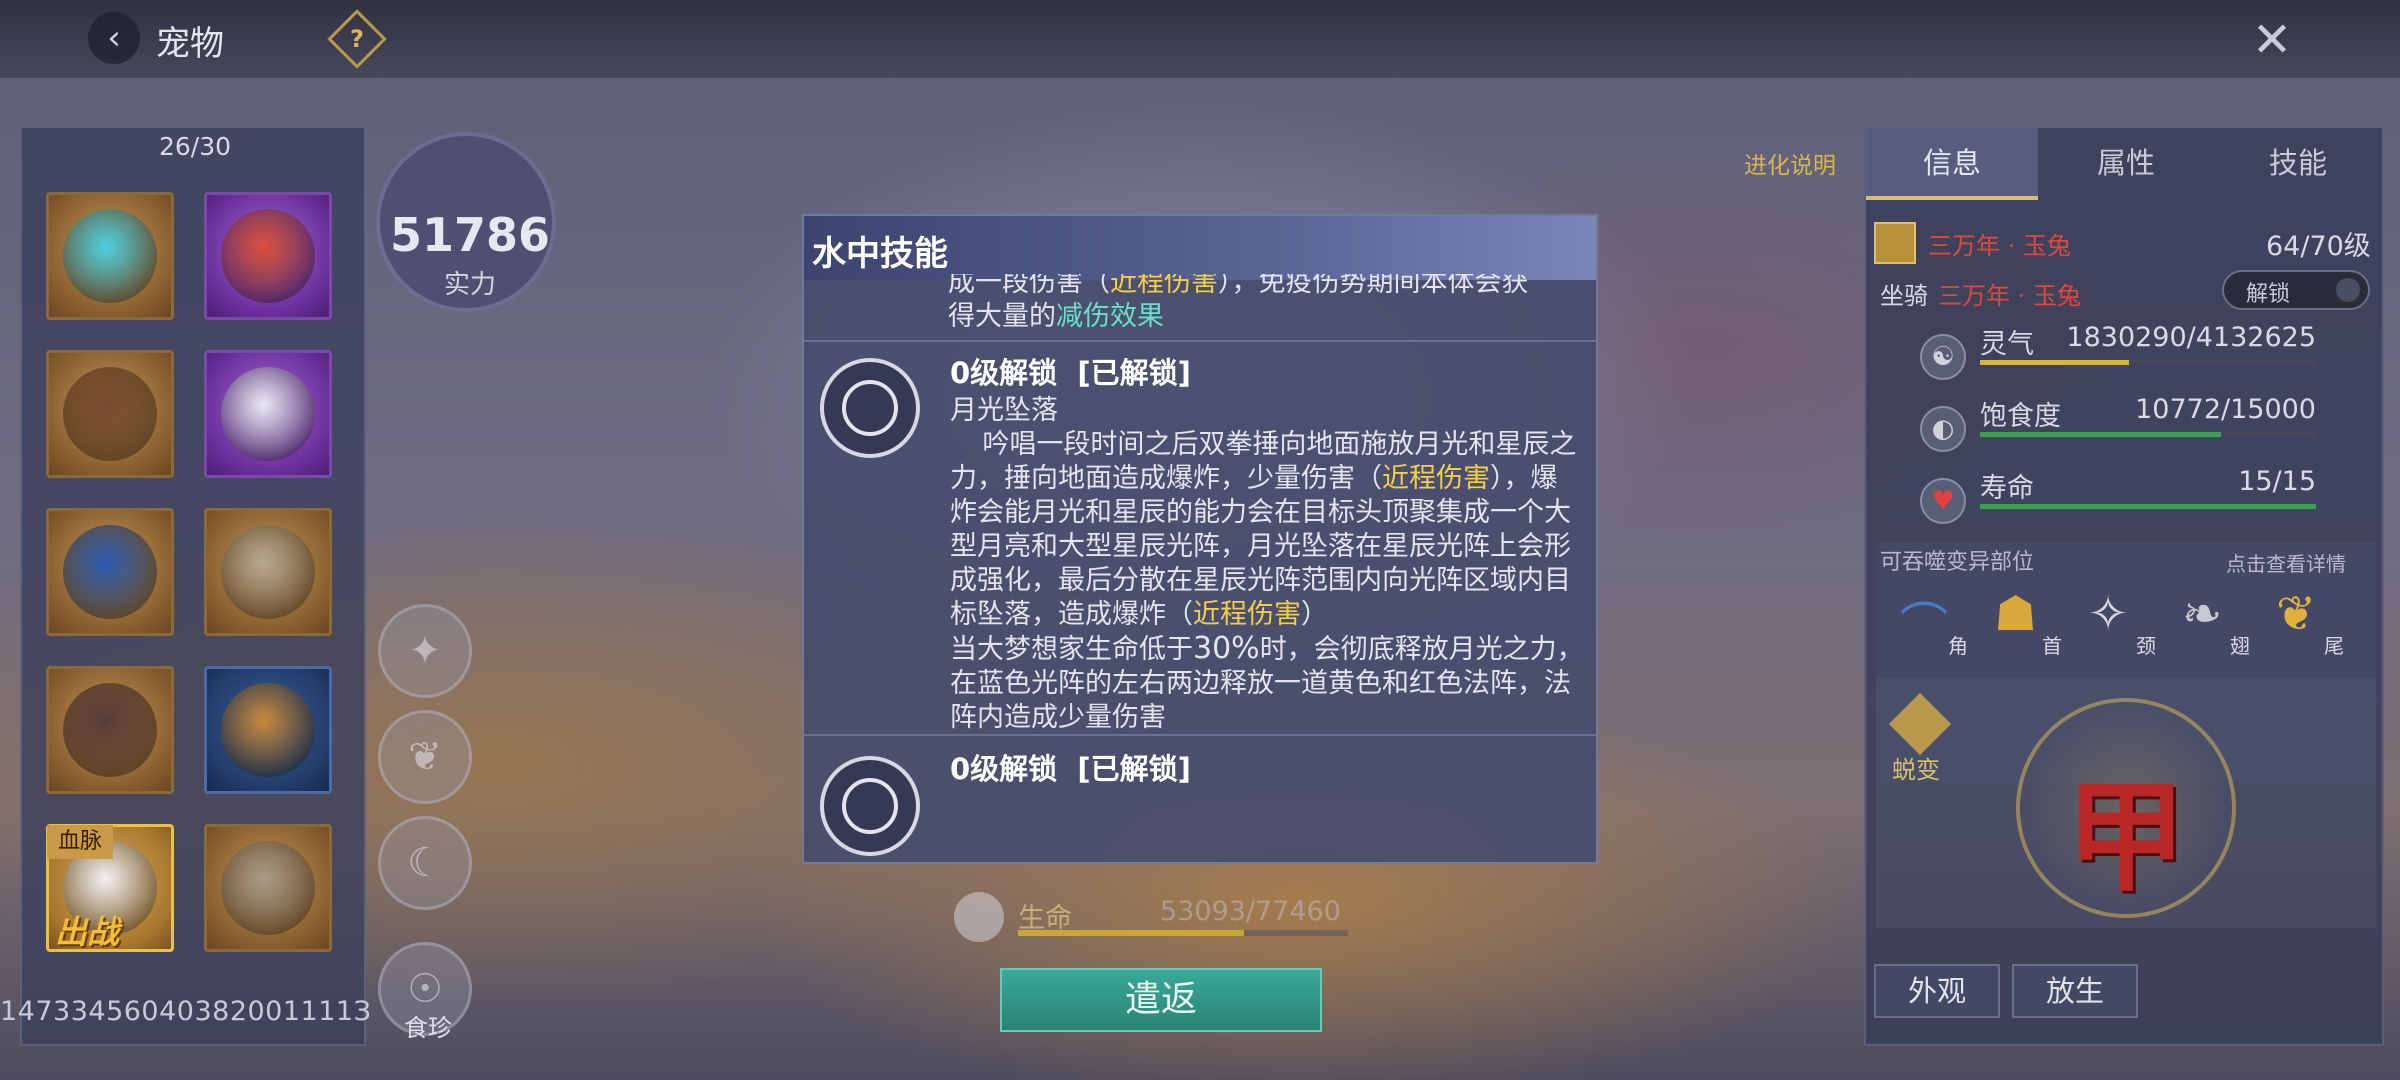 Image resolution: width=2400 pixels, height=1080 pixels. I want to click on stat-label: 灵气, so click(2007, 344).